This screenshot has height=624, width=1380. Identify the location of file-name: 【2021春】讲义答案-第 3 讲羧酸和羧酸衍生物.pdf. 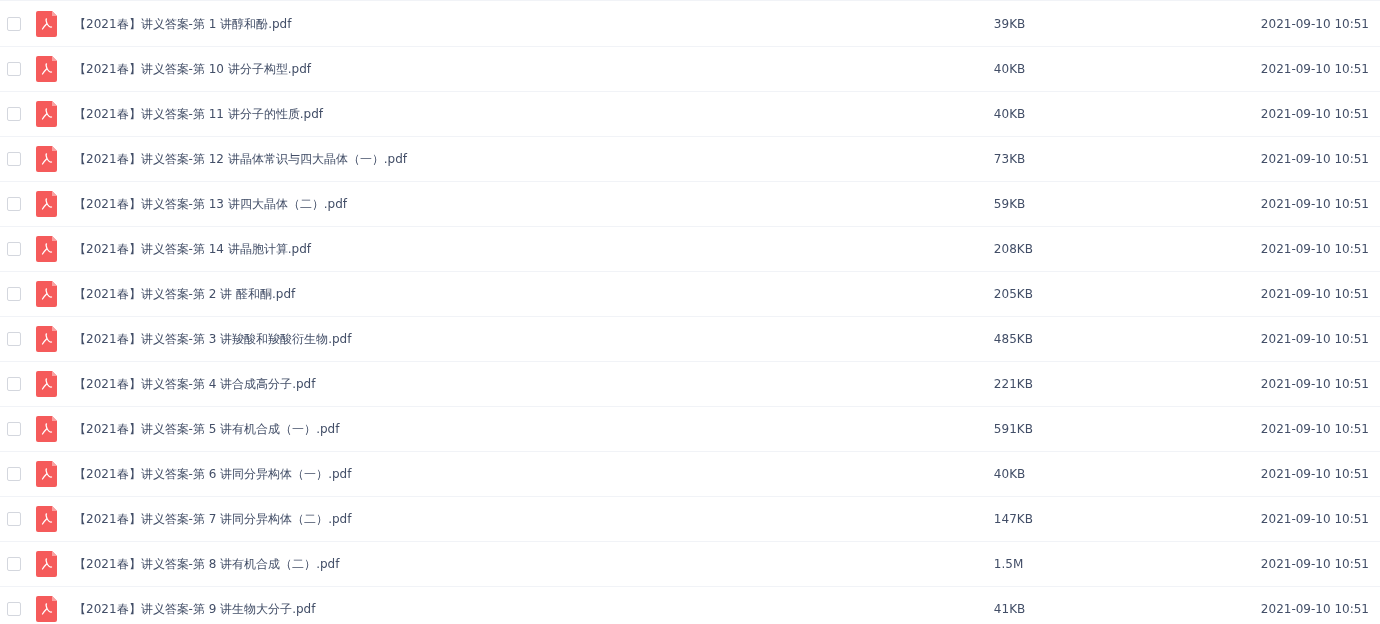
(534, 339).